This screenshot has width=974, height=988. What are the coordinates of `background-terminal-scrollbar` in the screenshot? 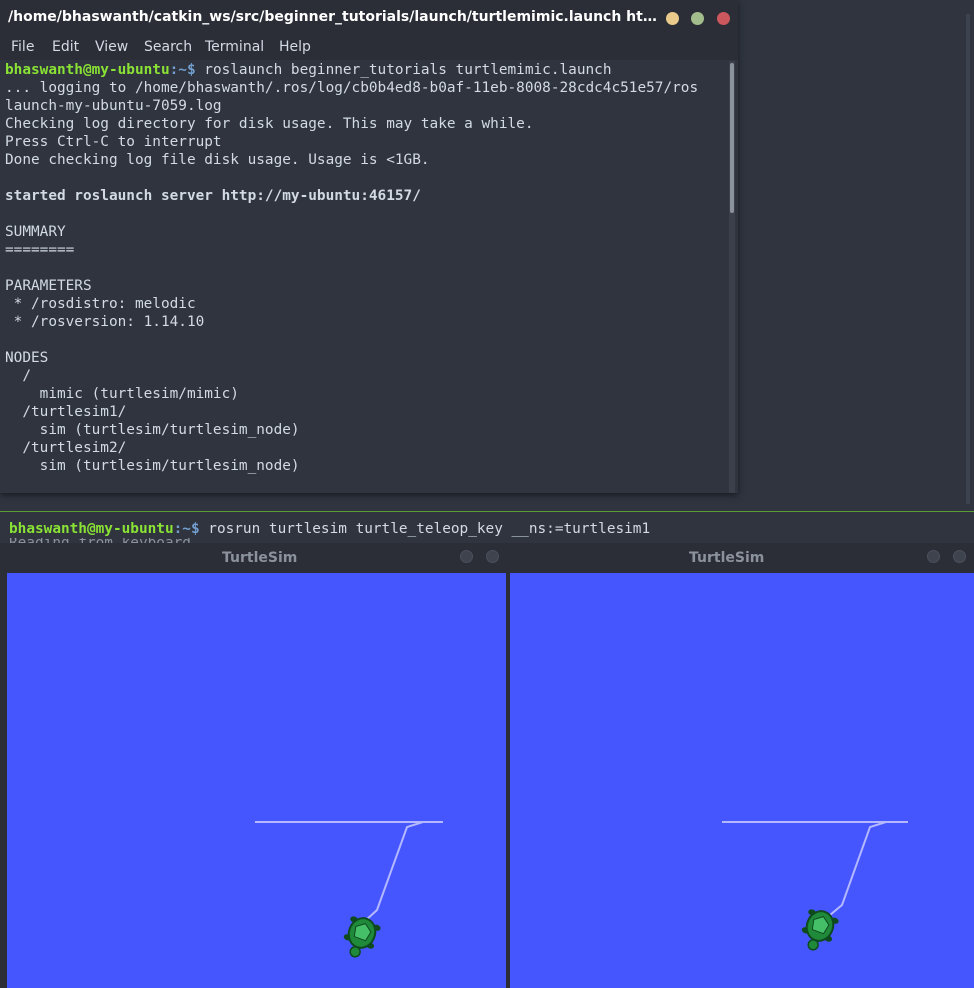 It's located at (968, 259).